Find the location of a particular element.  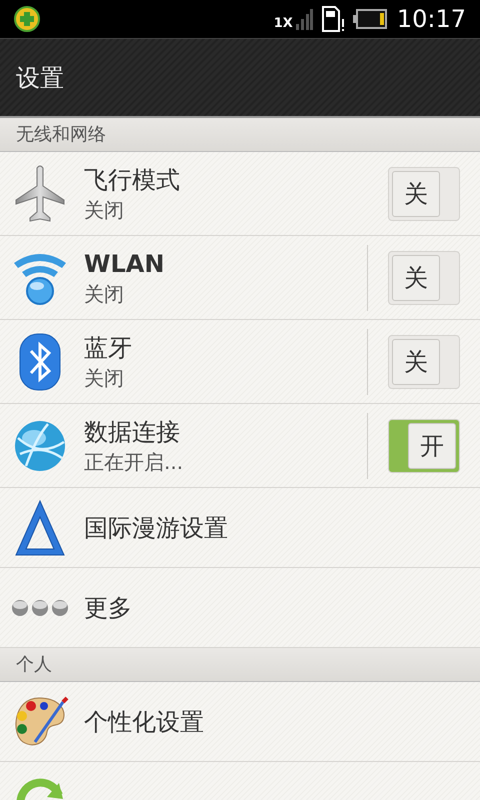

dots-icon is located at coordinates (40, 607).